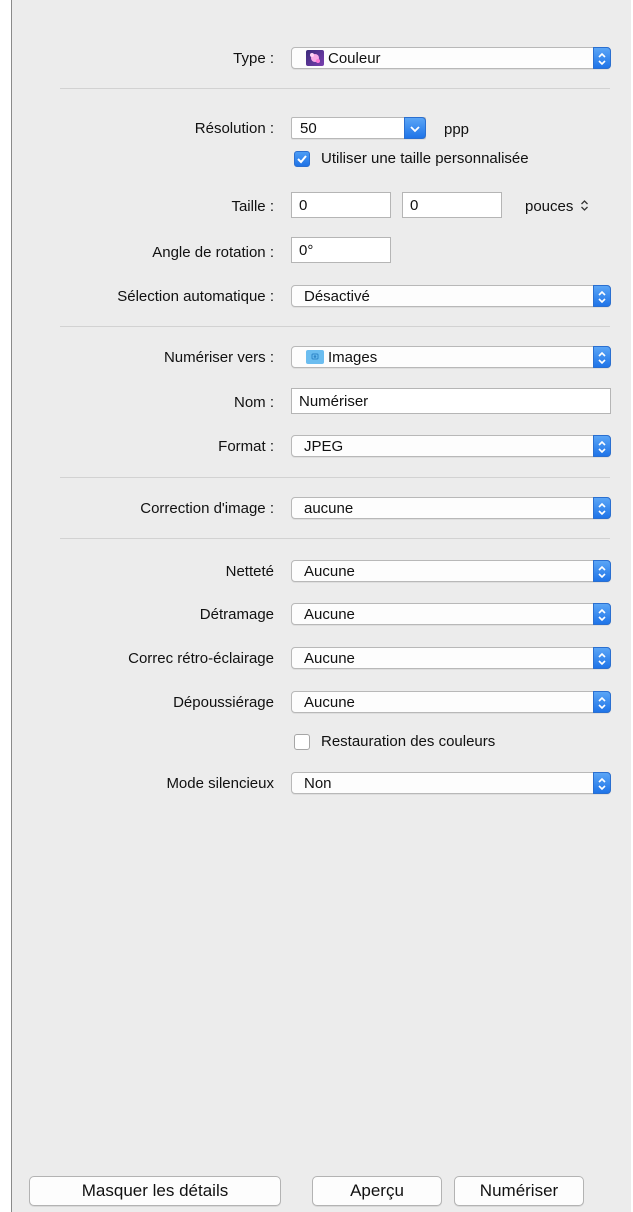 The height and width of the screenshot is (1212, 633). Describe the element at coordinates (315, 357) in the screenshot. I see `folder-icon` at that location.